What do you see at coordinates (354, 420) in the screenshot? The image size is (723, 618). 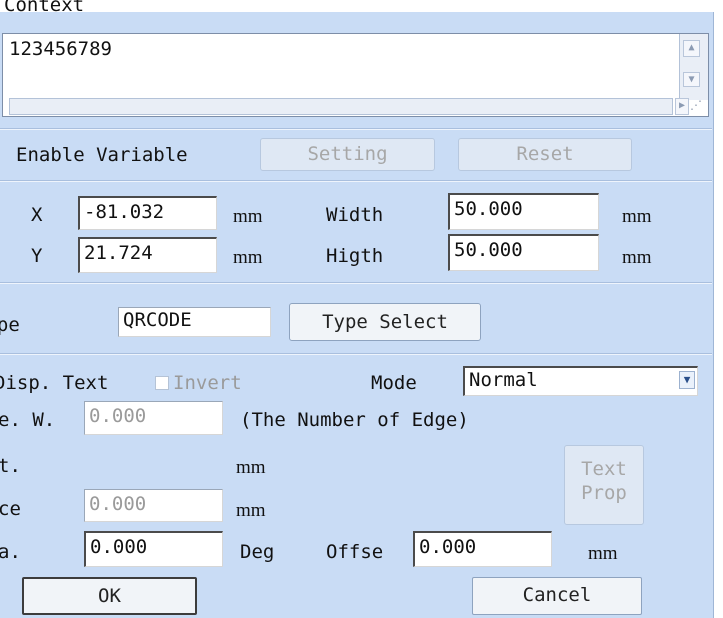 I see `edge-note: (The Number of Edge)` at bounding box center [354, 420].